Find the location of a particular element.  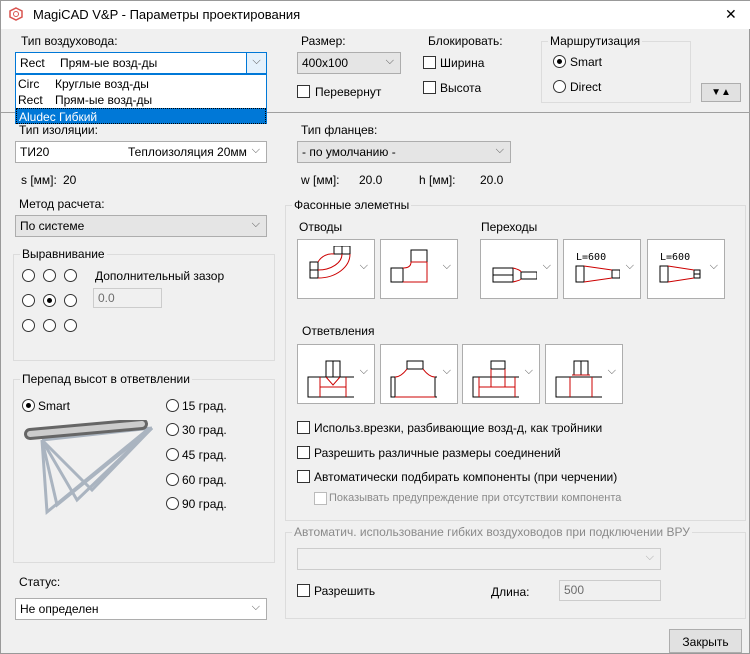

bend-square-button: ⌵ is located at coordinates (419, 269).